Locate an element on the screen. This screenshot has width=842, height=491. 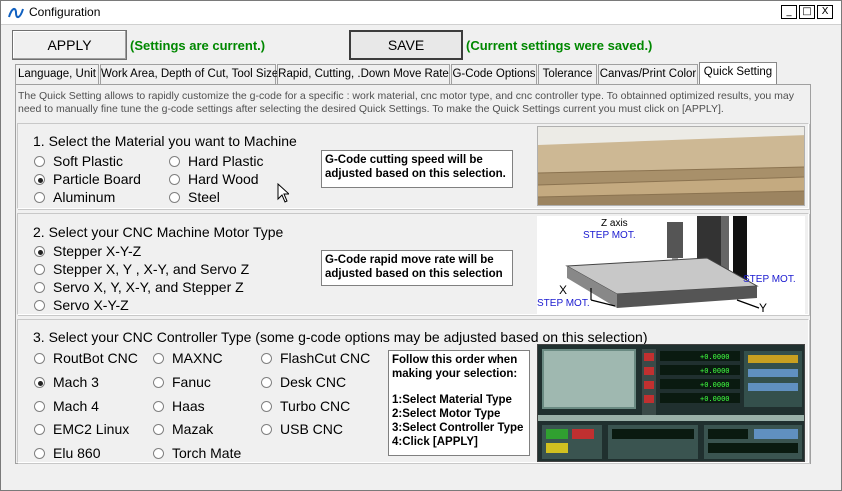
radio-flashcut-cnc: FlashCut CNC is located at coordinates (315, 358).